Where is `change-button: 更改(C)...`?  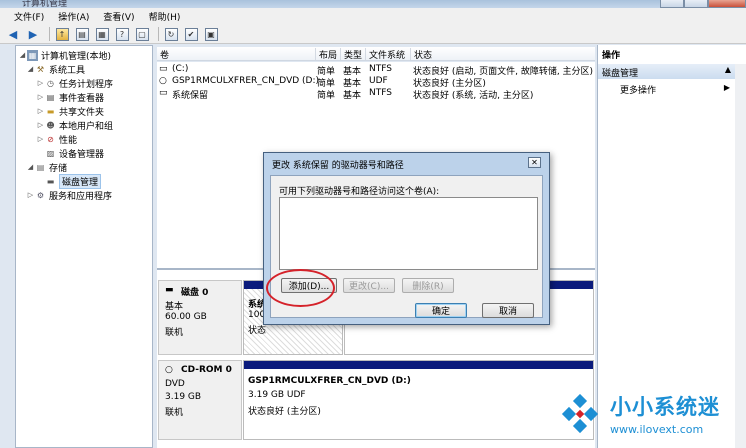
change-button: 更改(C)... is located at coordinates (369, 285).